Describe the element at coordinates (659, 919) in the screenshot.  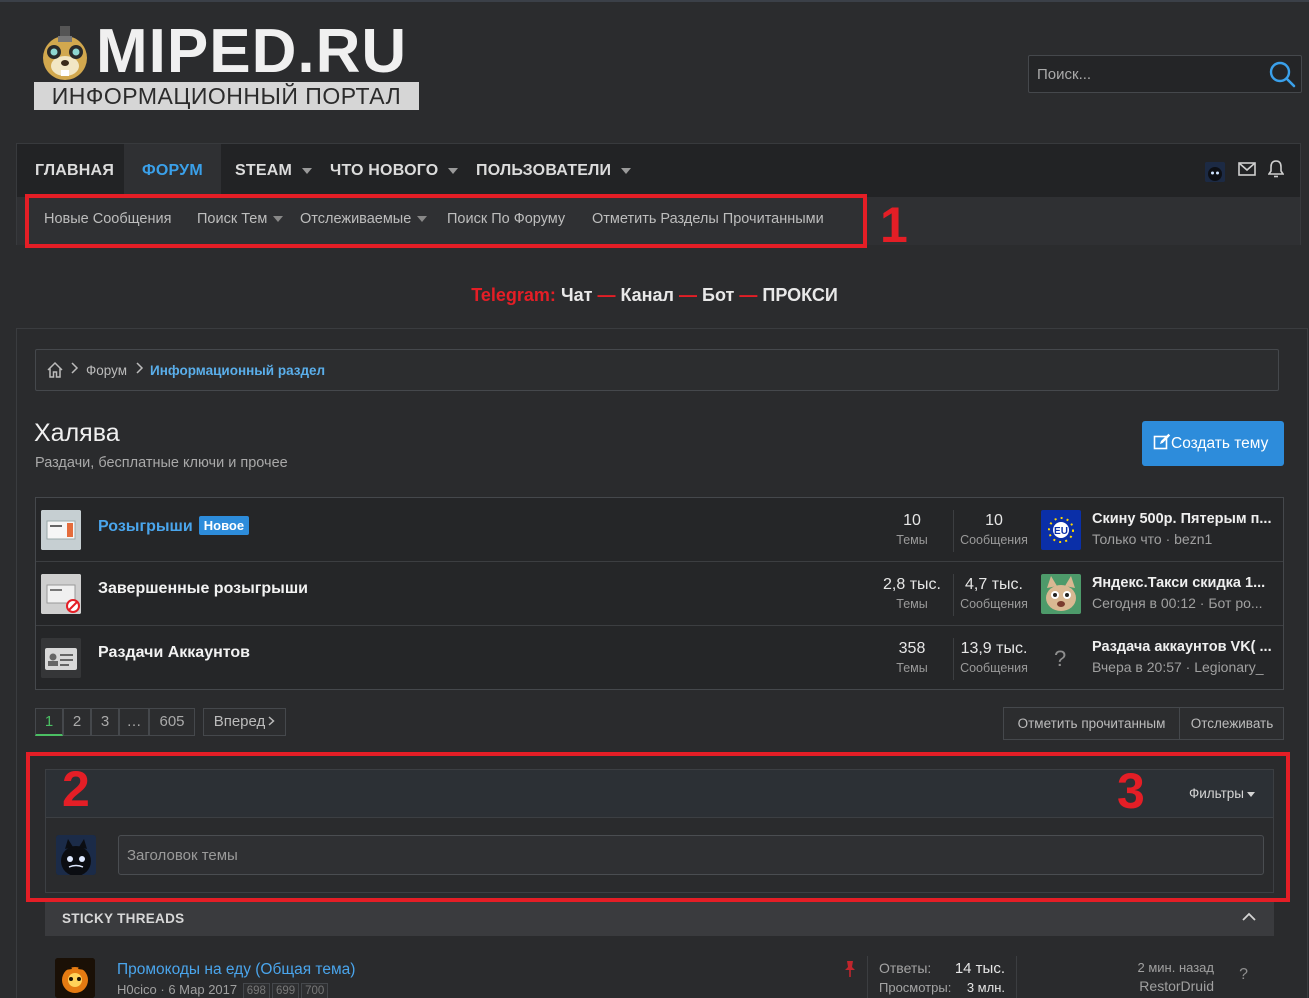
I see `sticky-threads-header: STICKY THREADS` at that location.